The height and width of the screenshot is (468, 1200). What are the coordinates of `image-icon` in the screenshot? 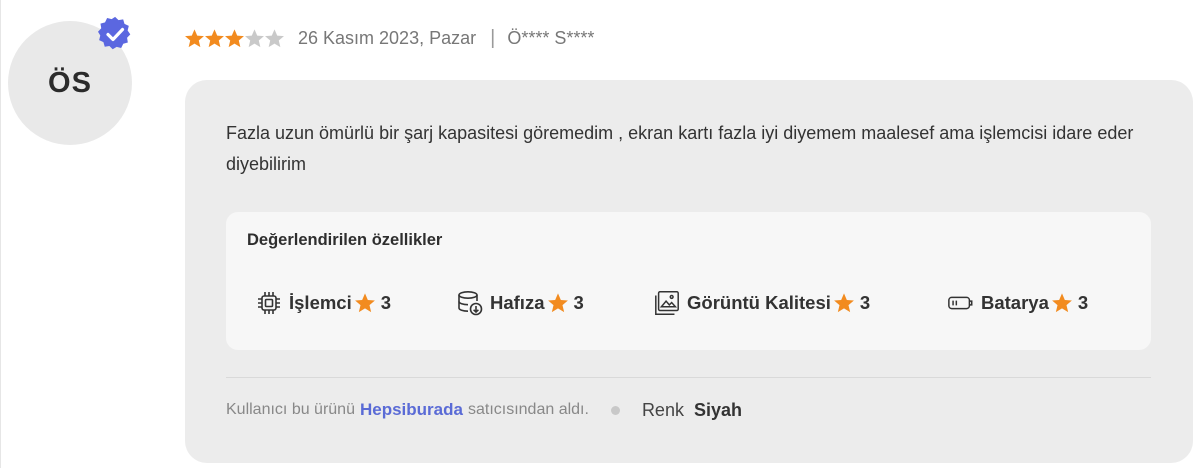 It's located at (667, 303).